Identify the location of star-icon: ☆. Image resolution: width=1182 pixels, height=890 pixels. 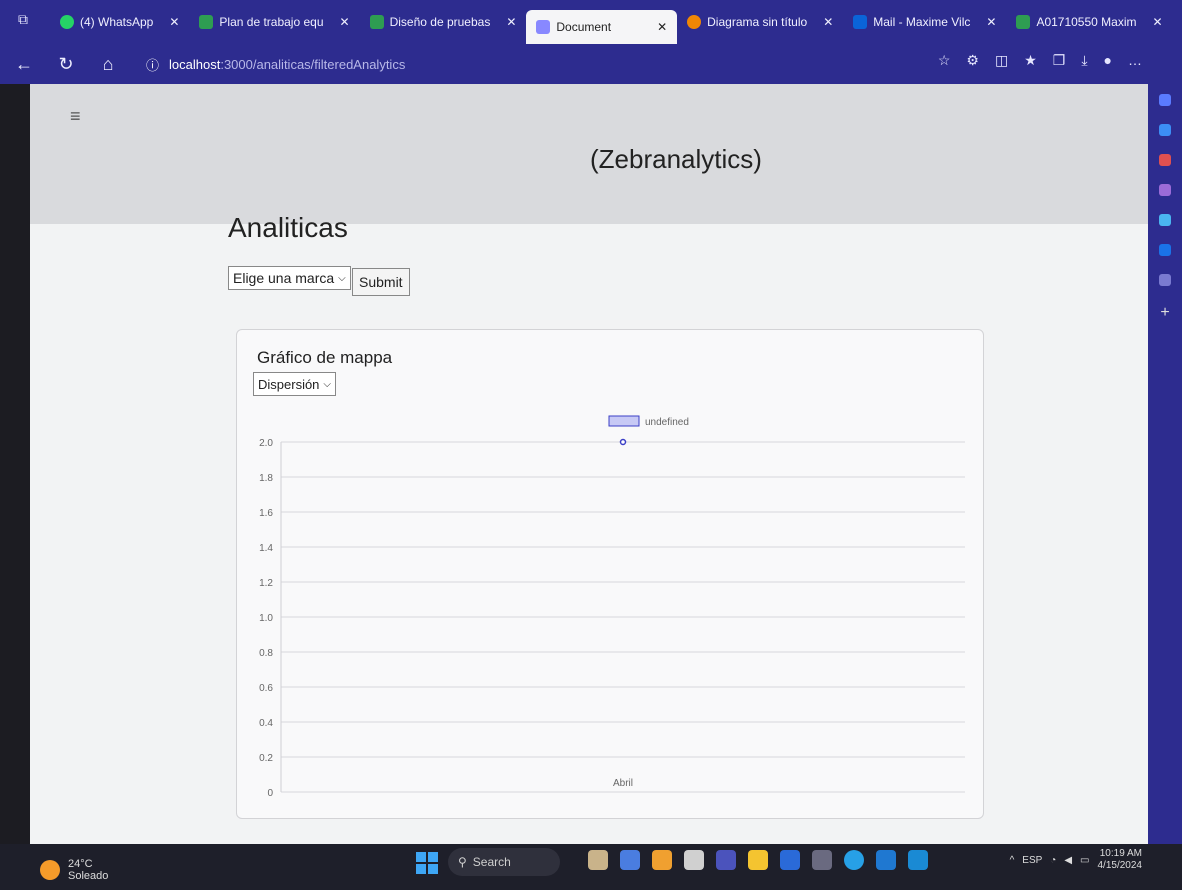
(944, 60).